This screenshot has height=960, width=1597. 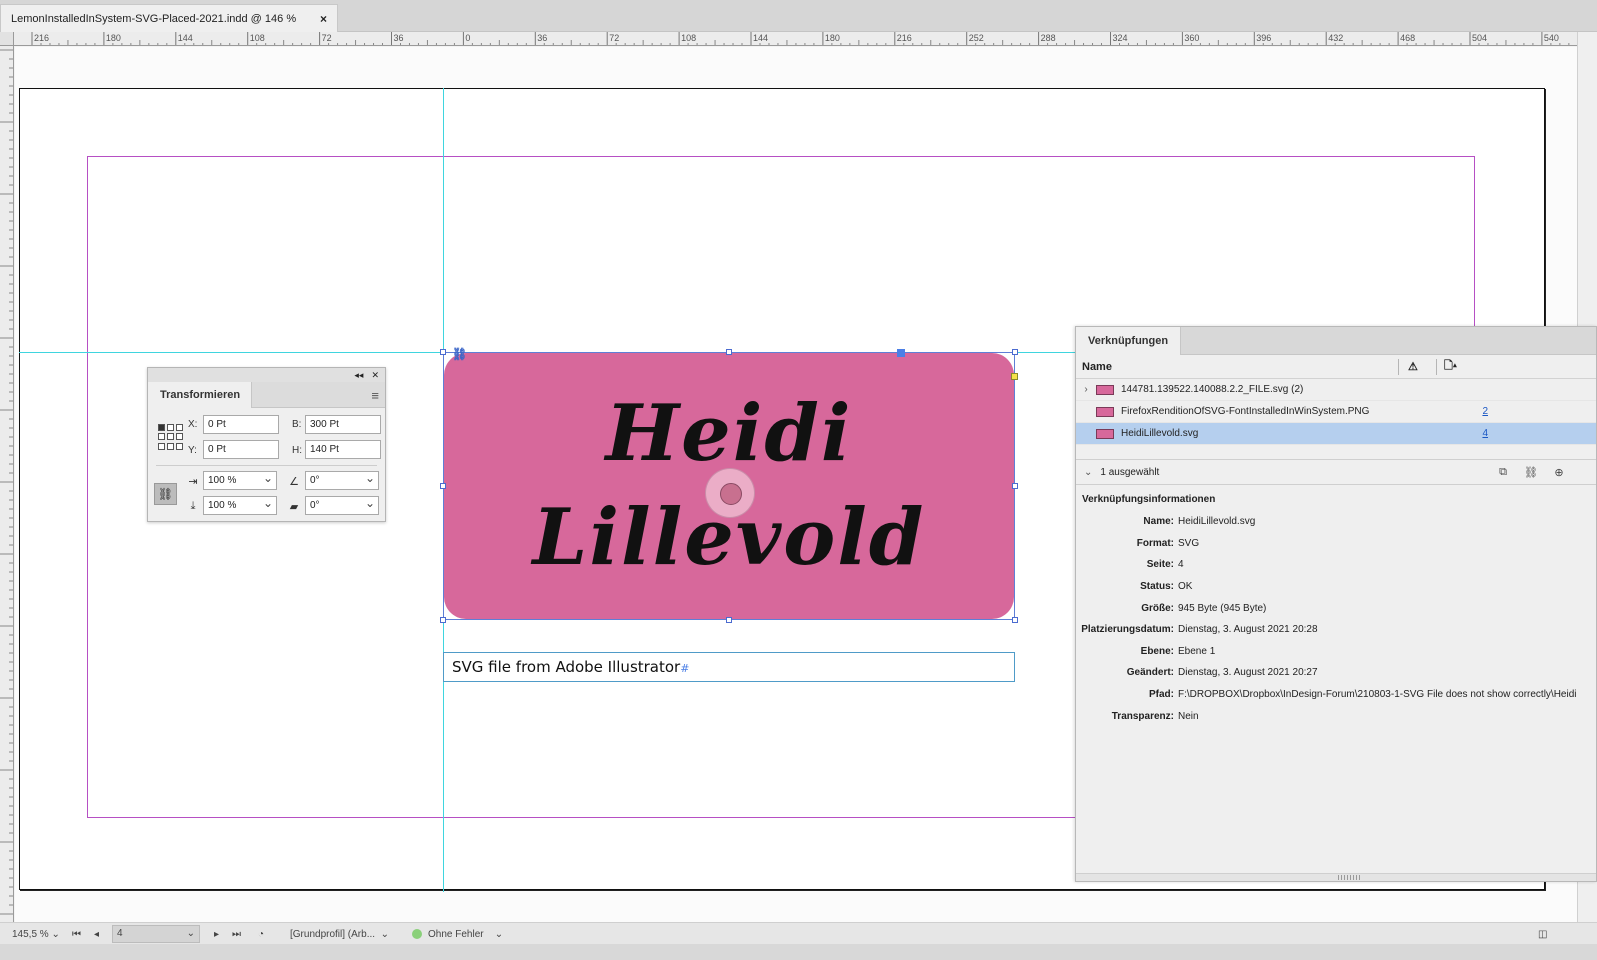 What do you see at coordinates (1336, 877) in the screenshot?
I see `panel-resize-grip` at bounding box center [1336, 877].